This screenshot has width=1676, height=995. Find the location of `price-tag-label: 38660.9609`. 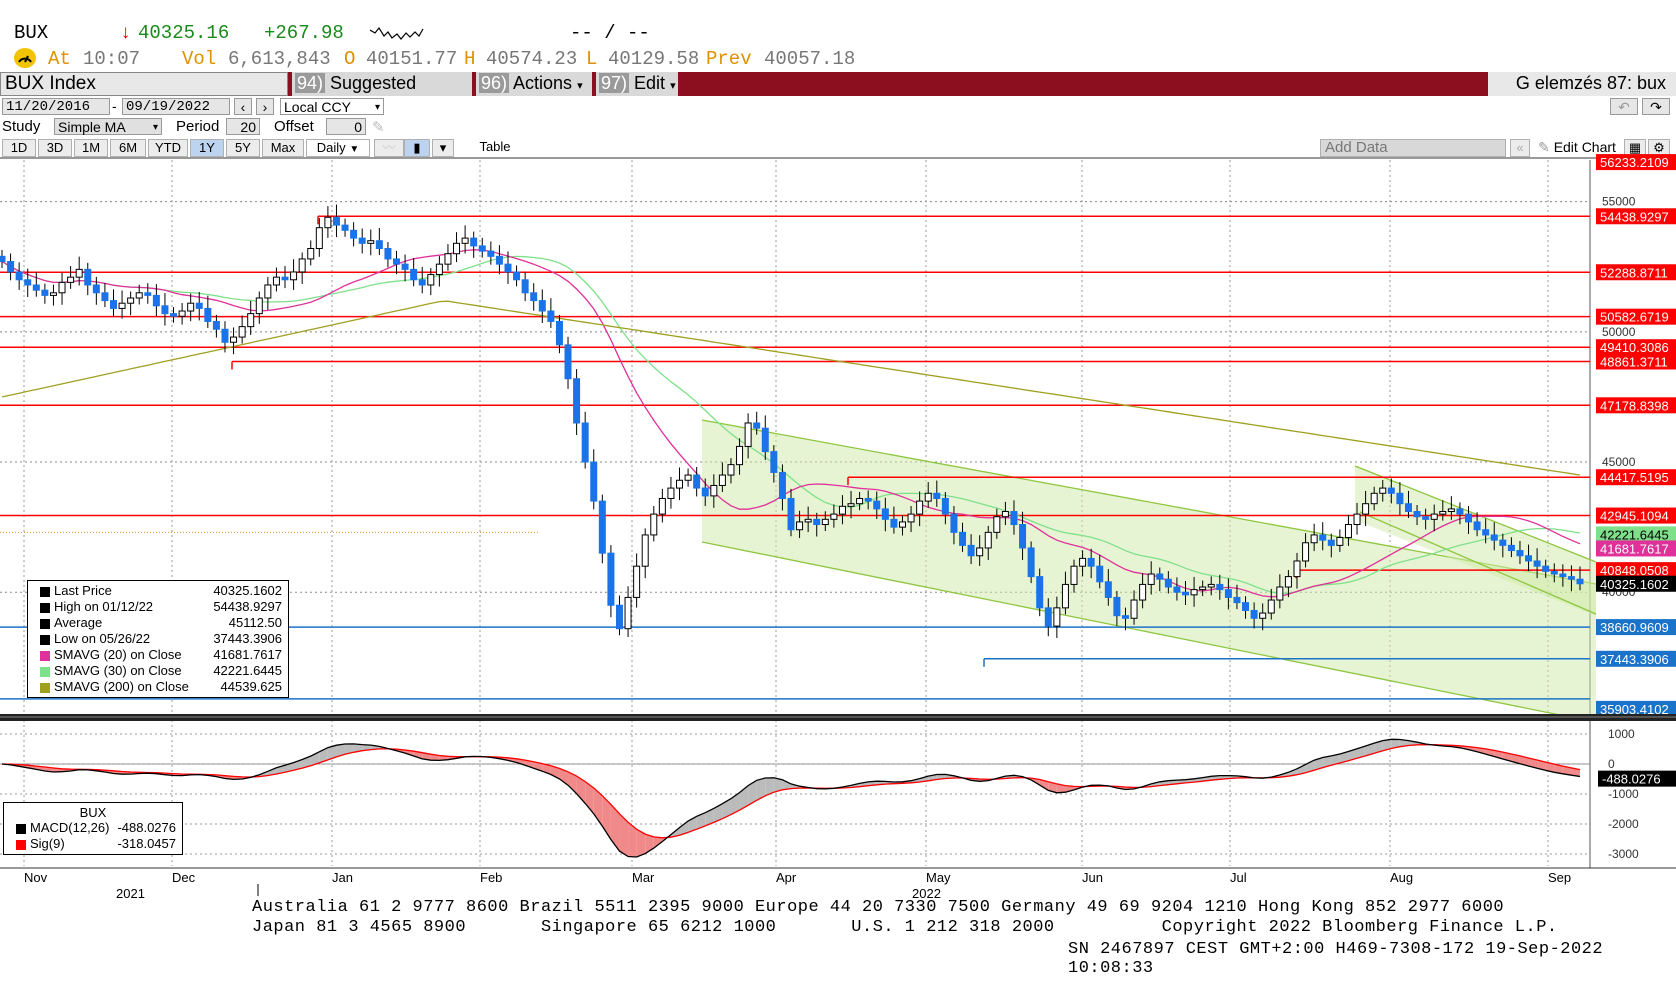

price-tag-label: 38660.9609 is located at coordinates (1634, 627).